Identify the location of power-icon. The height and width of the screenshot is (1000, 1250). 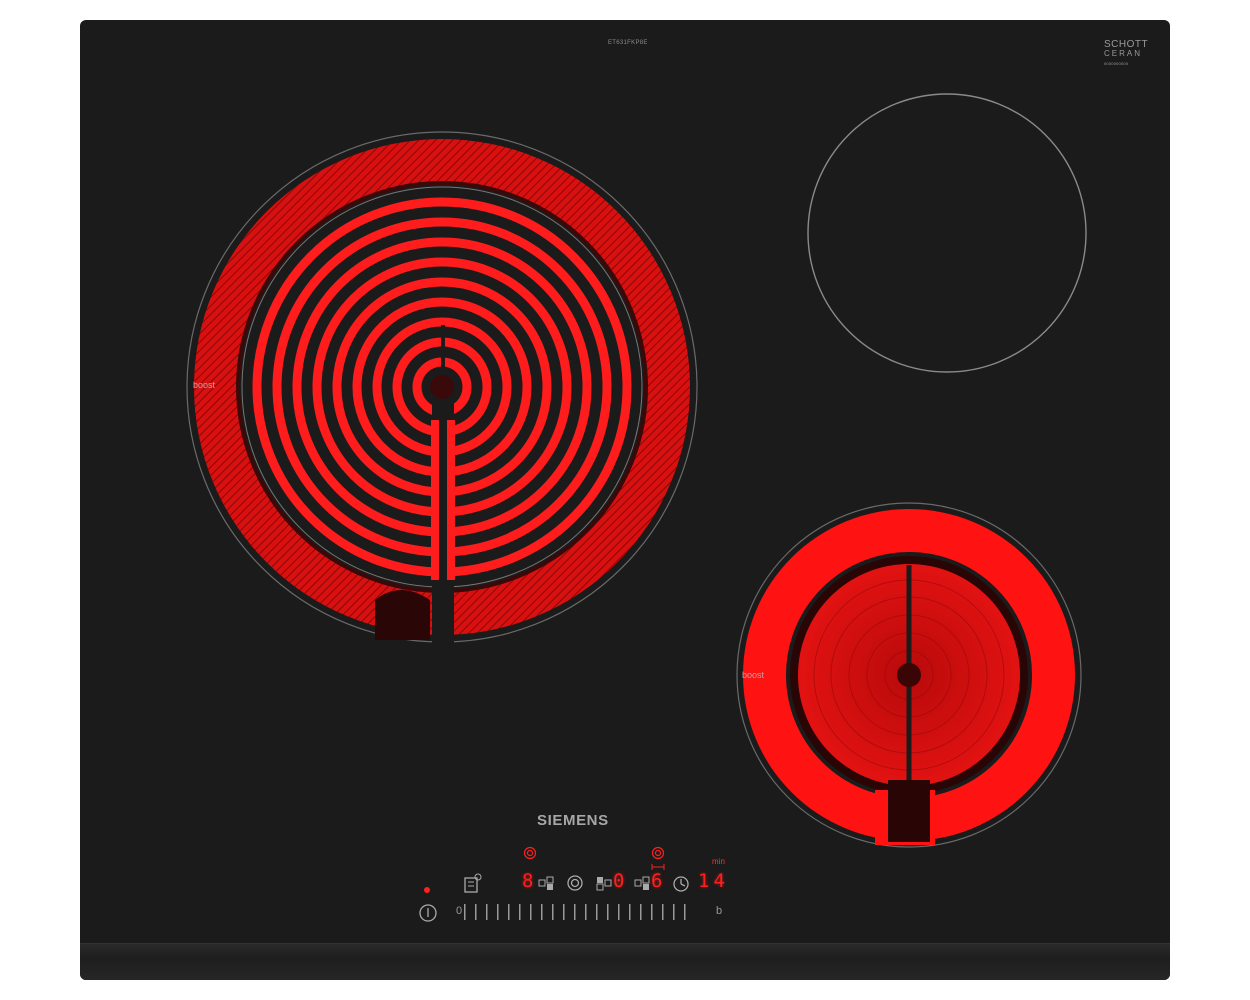
(428, 913).